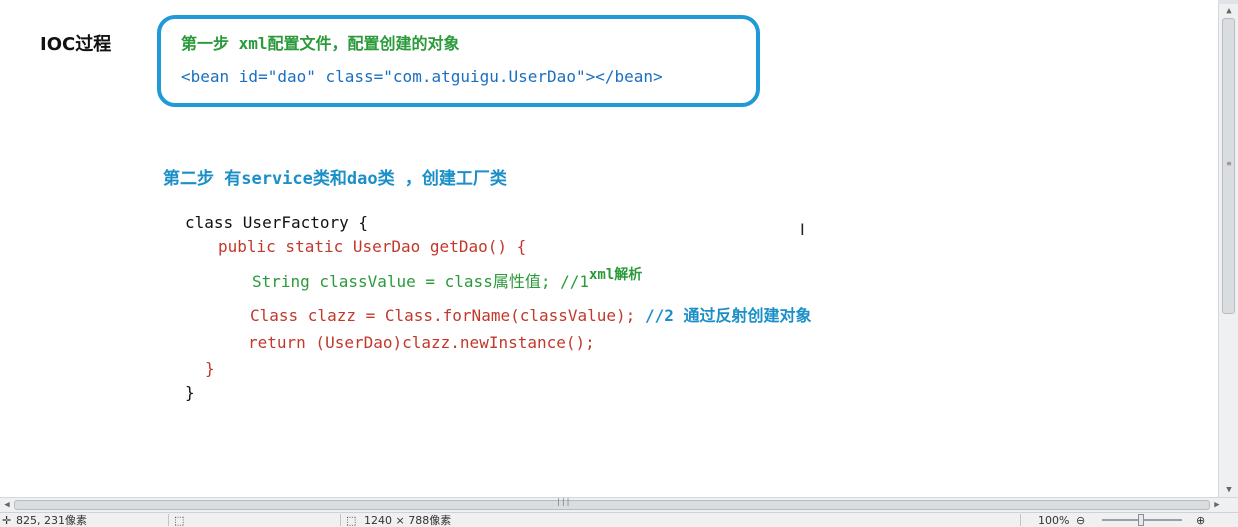  Describe the element at coordinates (420, 281) in the screenshot. I see `code-class-value-text: String classValue = class属性值; //1` at that location.